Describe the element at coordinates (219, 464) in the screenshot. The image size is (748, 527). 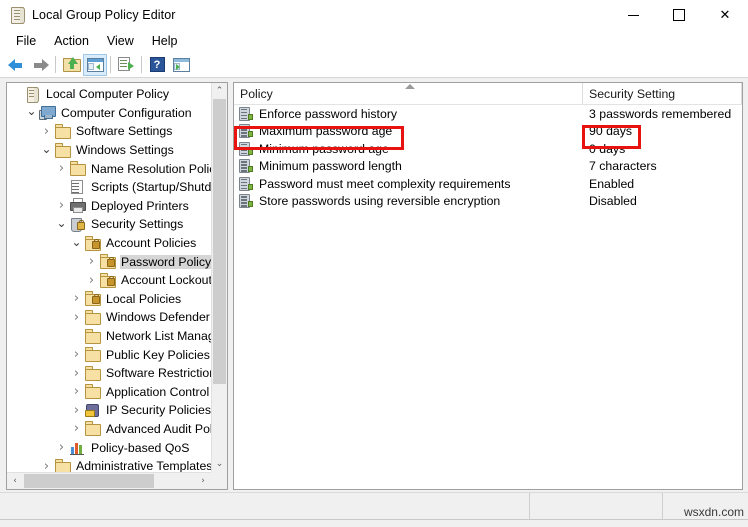
I see `scroll-down-button: ⌄` at that location.